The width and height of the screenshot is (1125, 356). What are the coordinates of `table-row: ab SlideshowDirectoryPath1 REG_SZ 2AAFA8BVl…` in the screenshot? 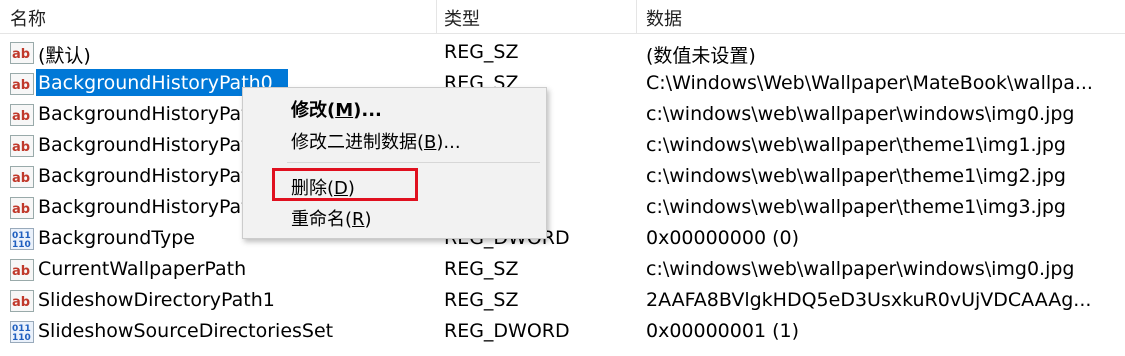 It's located at (562, 300).